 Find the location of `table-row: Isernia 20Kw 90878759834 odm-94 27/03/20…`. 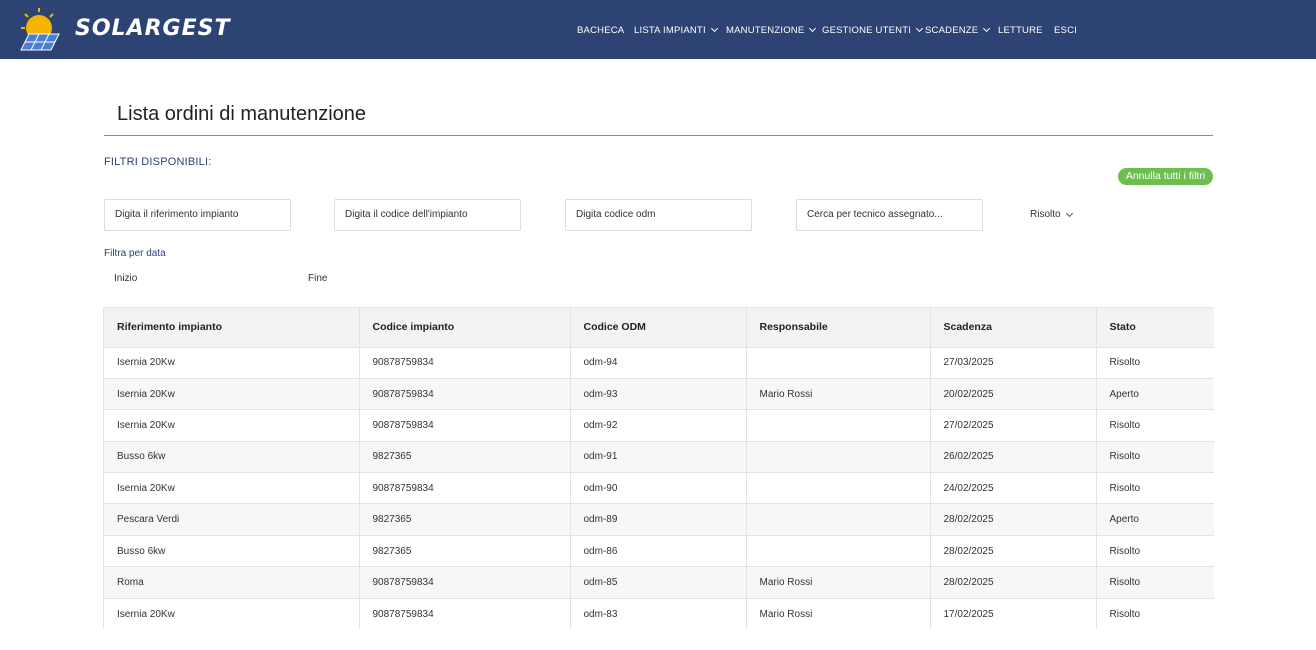

table-row: Isernia 20Kw 90878759834 odm-94 27/03/20… is located at coordinates (659, 362).